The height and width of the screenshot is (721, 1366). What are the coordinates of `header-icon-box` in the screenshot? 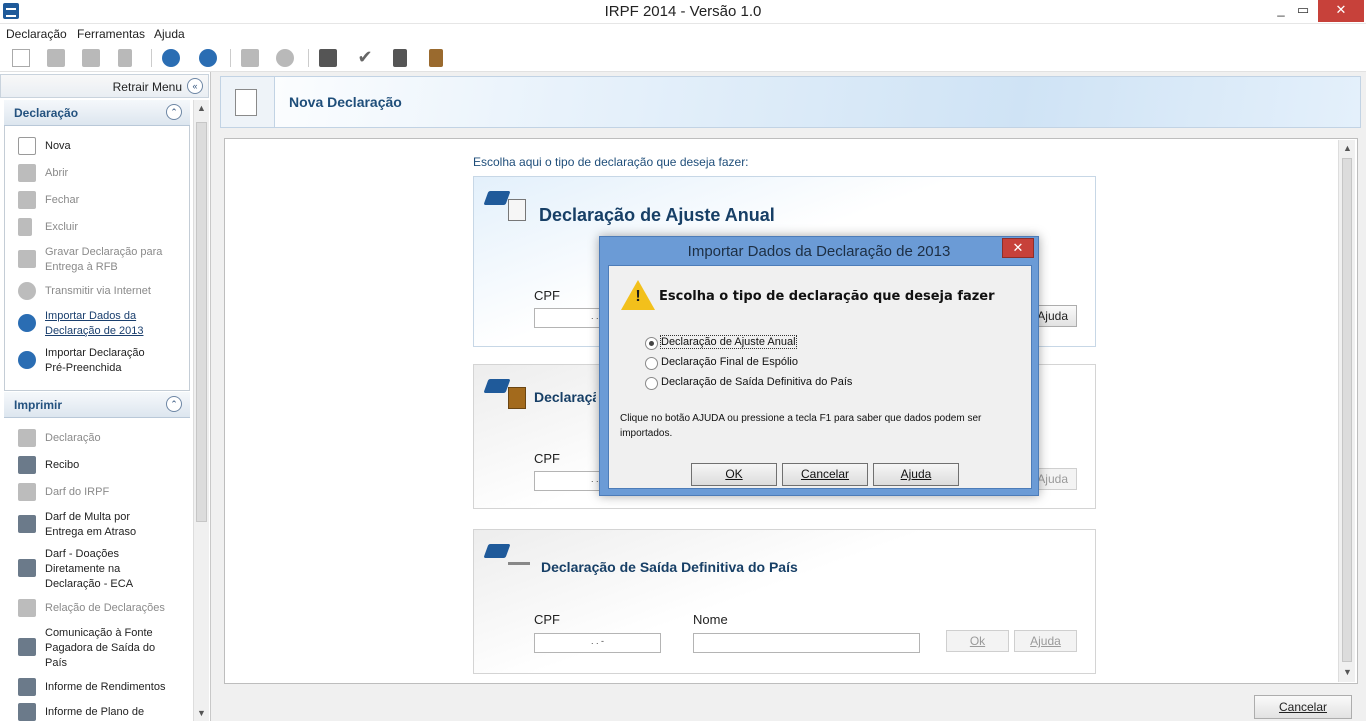 It's located at (248, 102).